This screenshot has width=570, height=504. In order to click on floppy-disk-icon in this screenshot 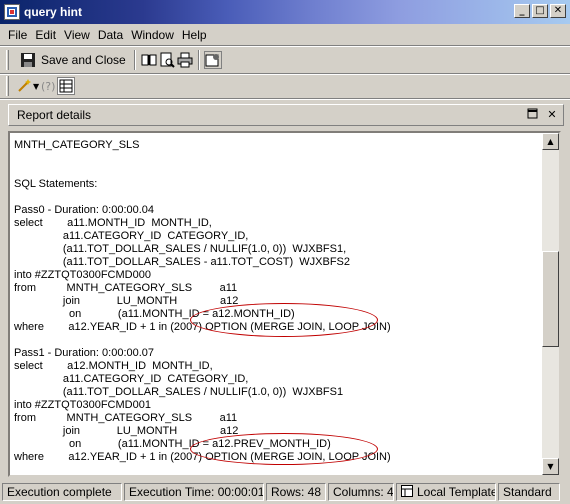, I will do `click(28, 60)`.